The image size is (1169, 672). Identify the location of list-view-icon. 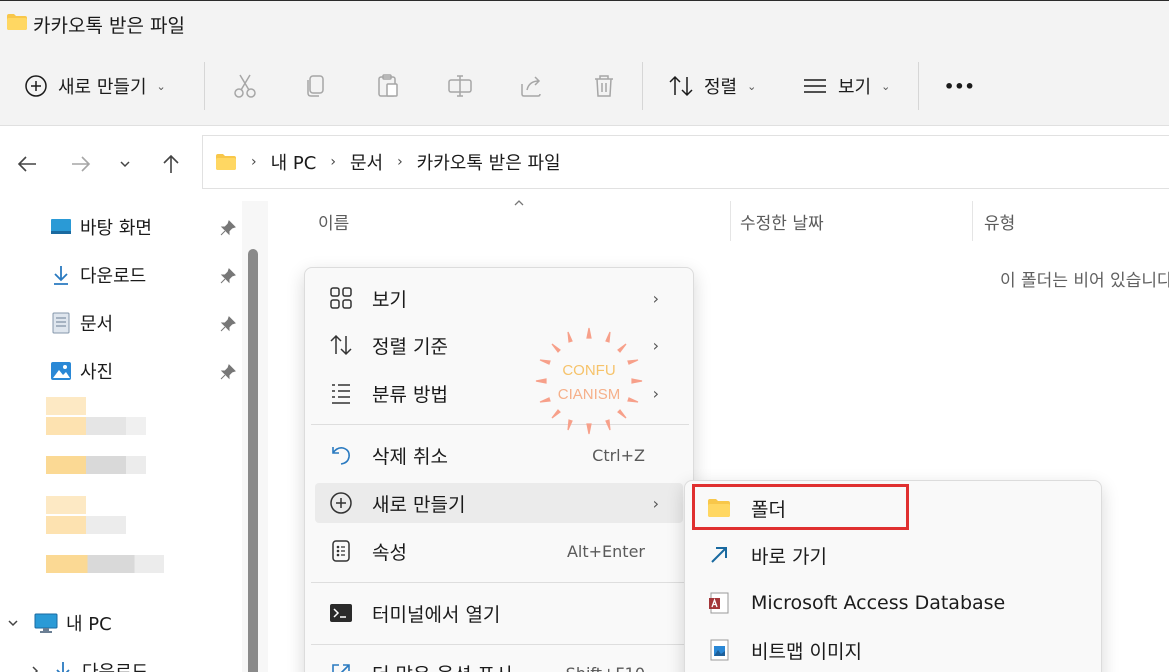
(815, 86).